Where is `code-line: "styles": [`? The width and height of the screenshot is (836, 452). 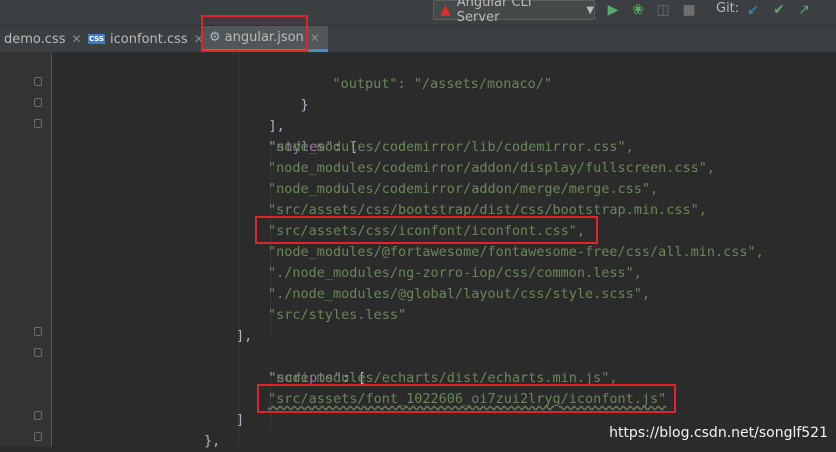
code-line: "styles": [ is located at coordinates (297, 135).